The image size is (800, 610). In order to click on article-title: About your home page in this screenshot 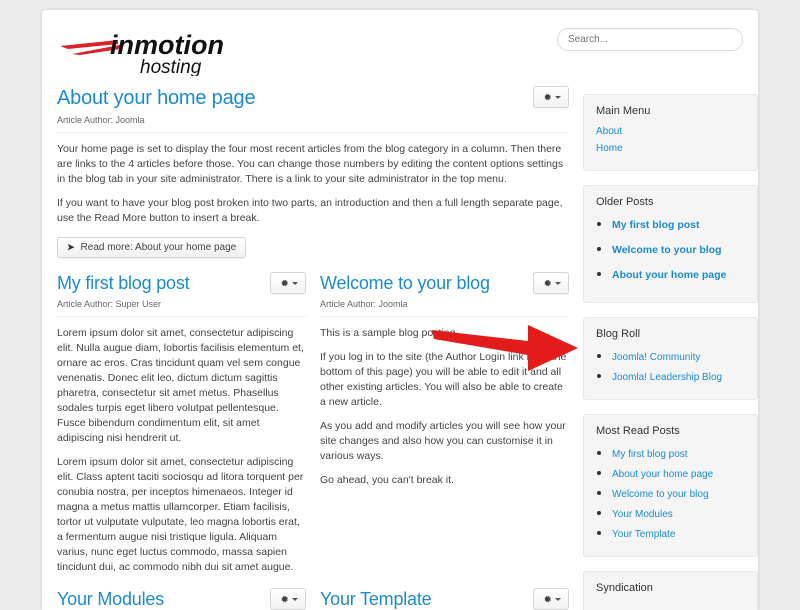, I will do `click(156, 96)`.